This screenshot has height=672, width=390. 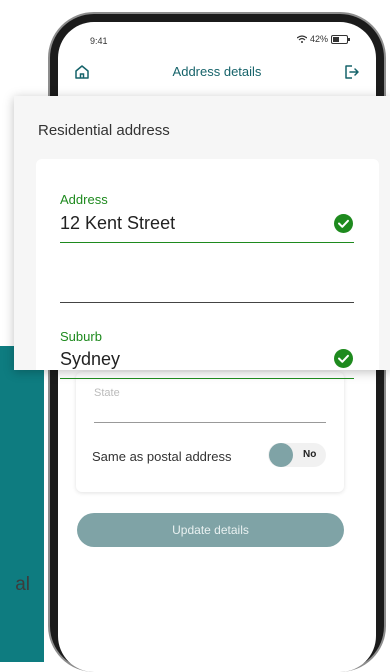 I want to click on state-field-label: State, so click(x=107, y=393).